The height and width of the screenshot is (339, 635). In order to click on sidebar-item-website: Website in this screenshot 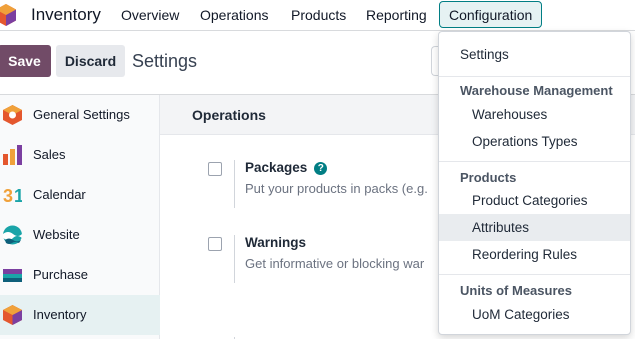, I will do `click(80, 235)`.